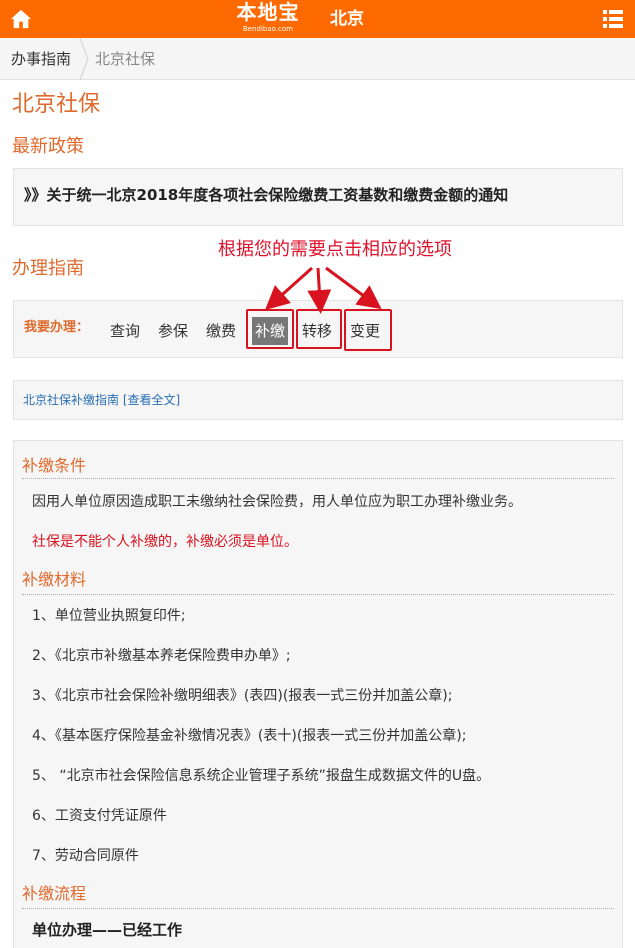 This screenshot has width=635, height=948. What do you see at coordinates (267, 29) in the screenshot?
I see `logo-sub: Bendibao.com` at bounding box center [267, 29].